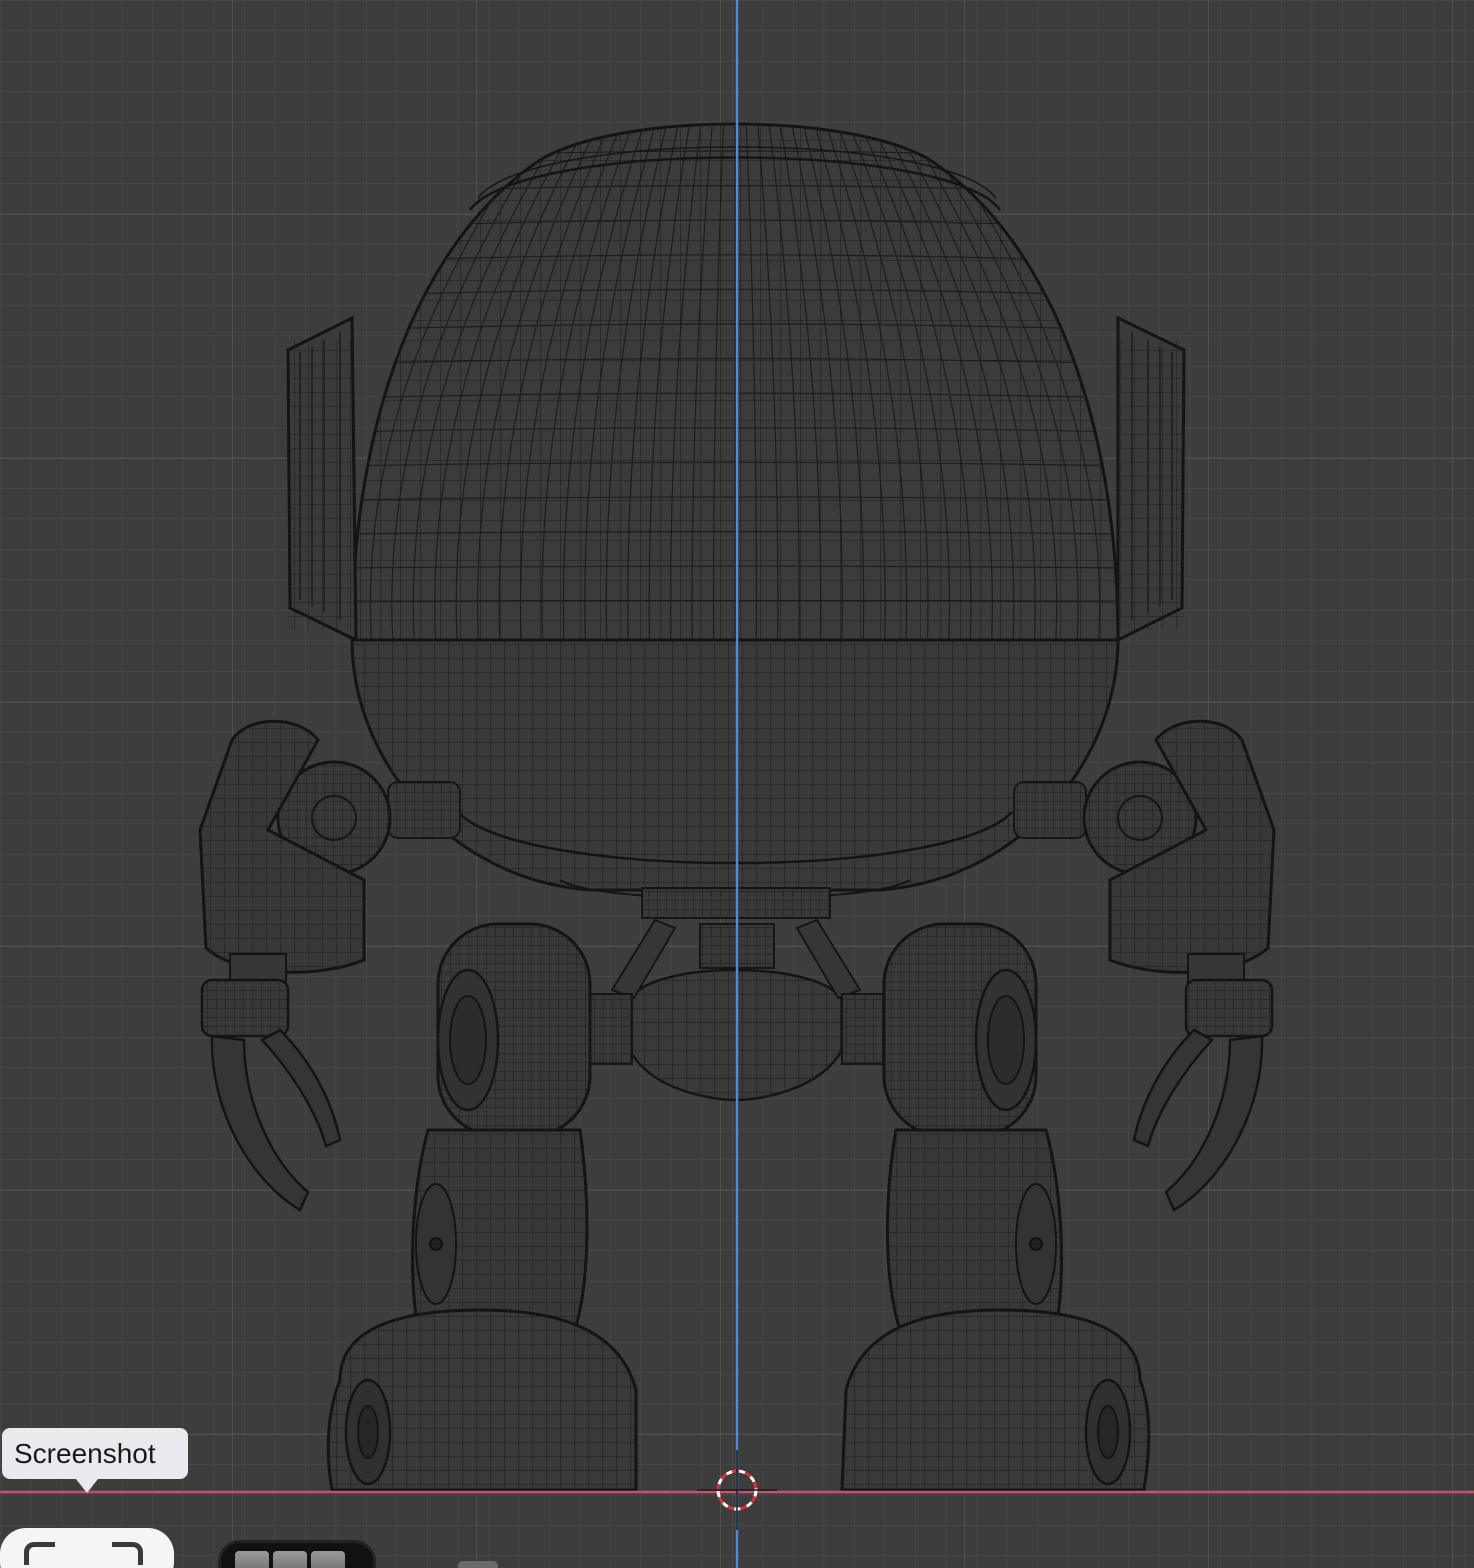  I want to click on robot-ear-left, so click(322, 479).